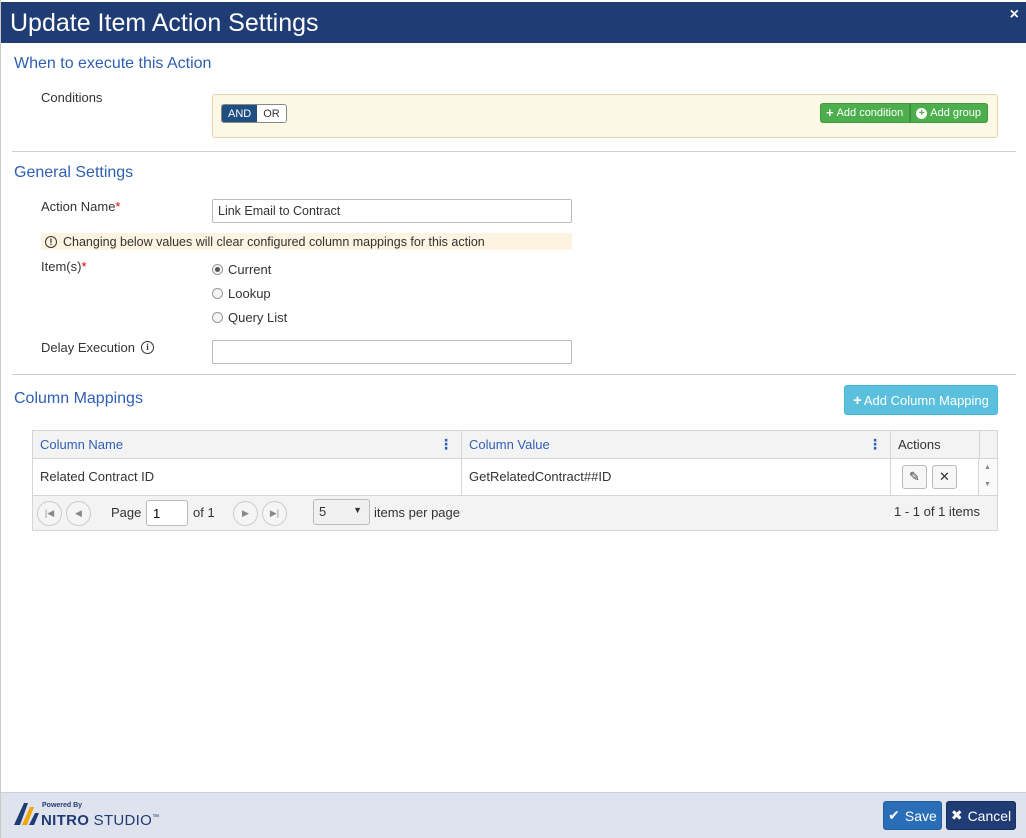 Image resolution: width=1026 pixels, height=838 pixels. I want to click on chevron-down-icon: ▼, so click(357, 510).